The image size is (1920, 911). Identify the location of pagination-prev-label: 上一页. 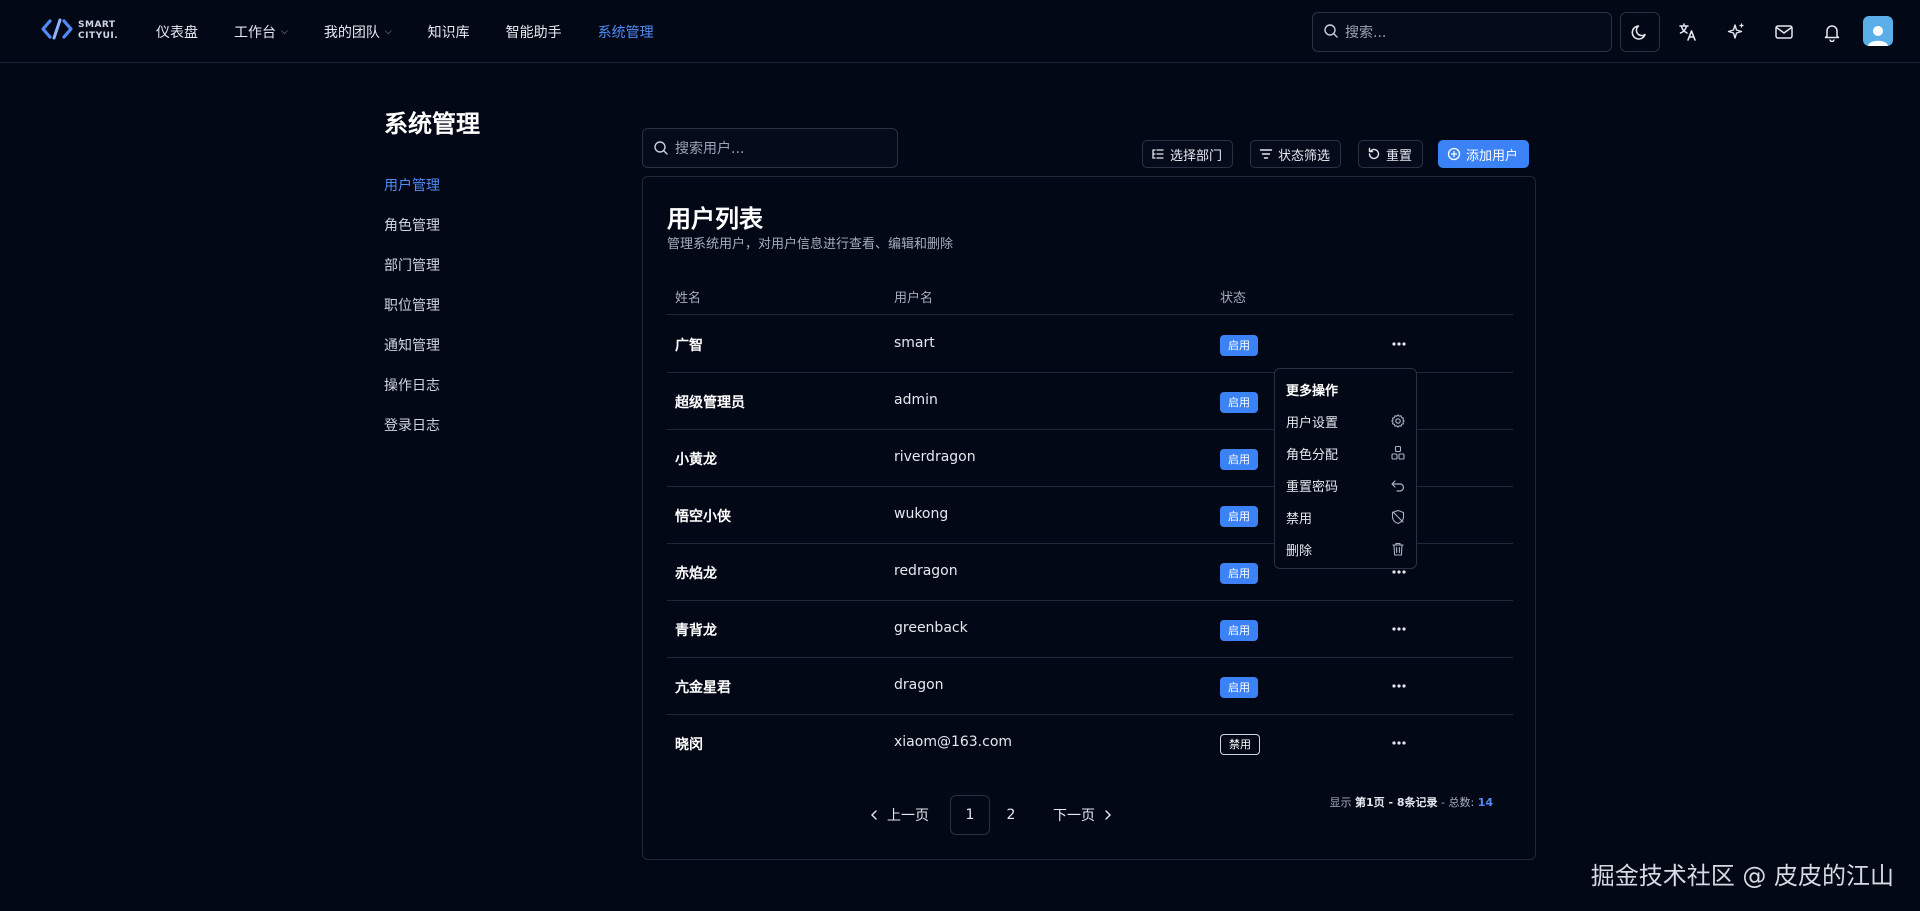
(908, 816).